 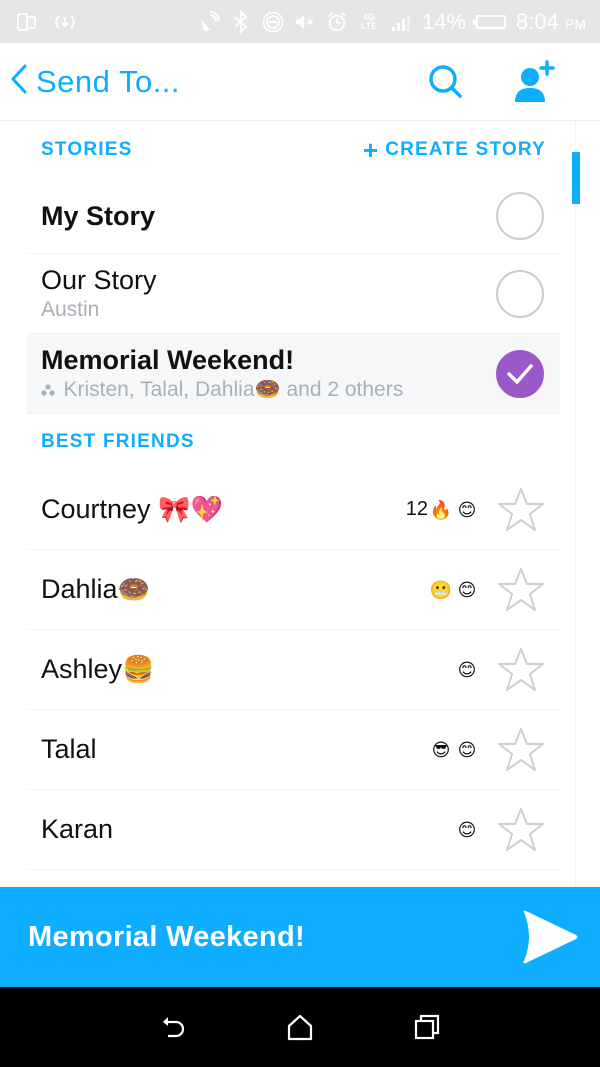 I want to click on friend-badges: 12 🔥 😊, so click(x=443, y=510).